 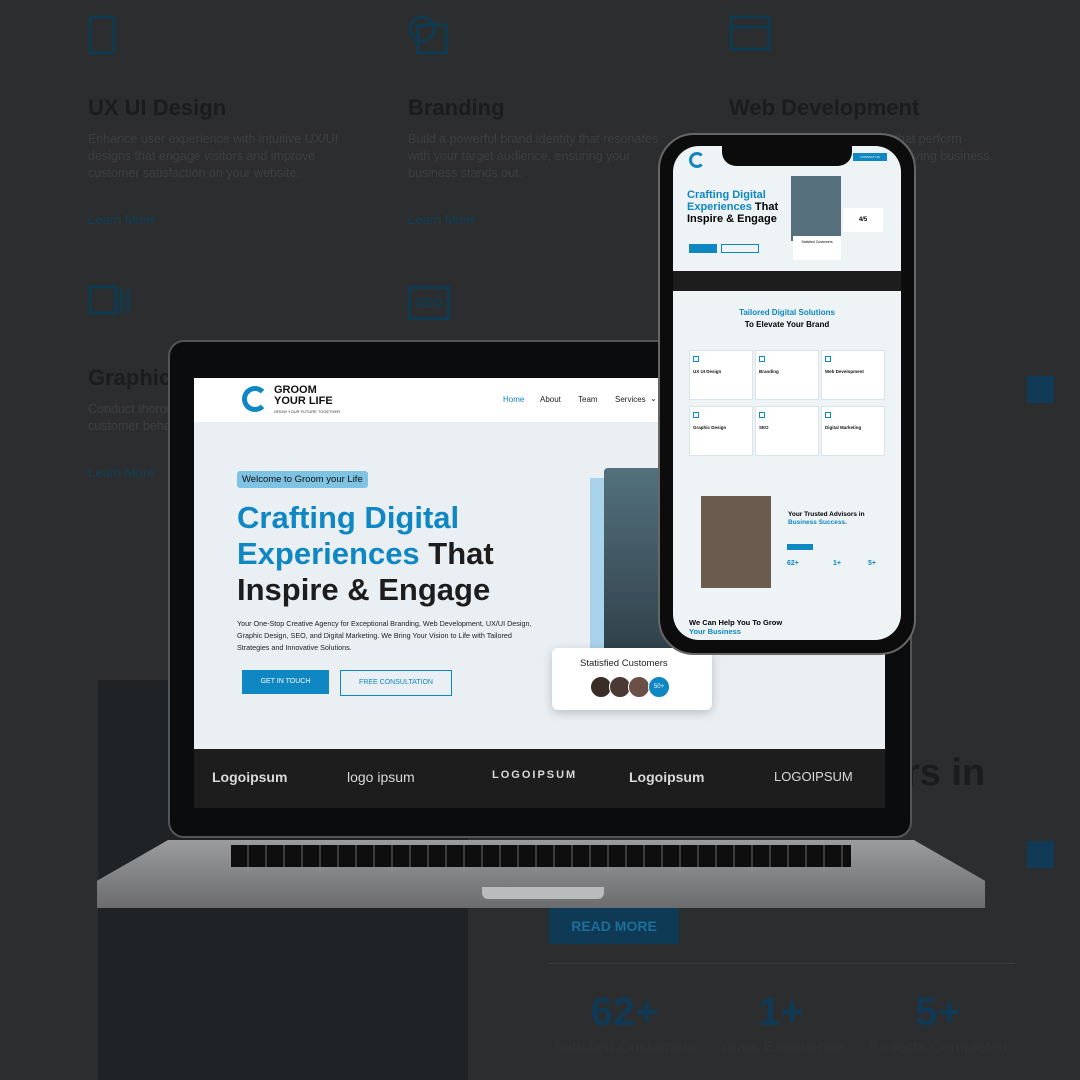 What do you see at coordinates (787, 312) in the screenshot?
I see `section-title-blue: Tailored Digital Solutions` at bounding box center [787, 312].